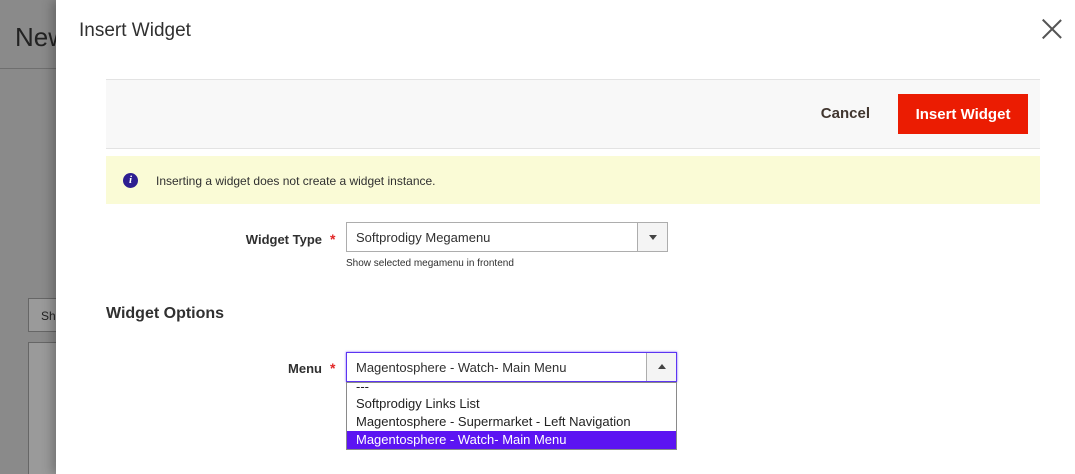  Describe the element at coordinates (511, 404) in the screenshot. I see `menu-option: Softprodigy Links List` at that location.